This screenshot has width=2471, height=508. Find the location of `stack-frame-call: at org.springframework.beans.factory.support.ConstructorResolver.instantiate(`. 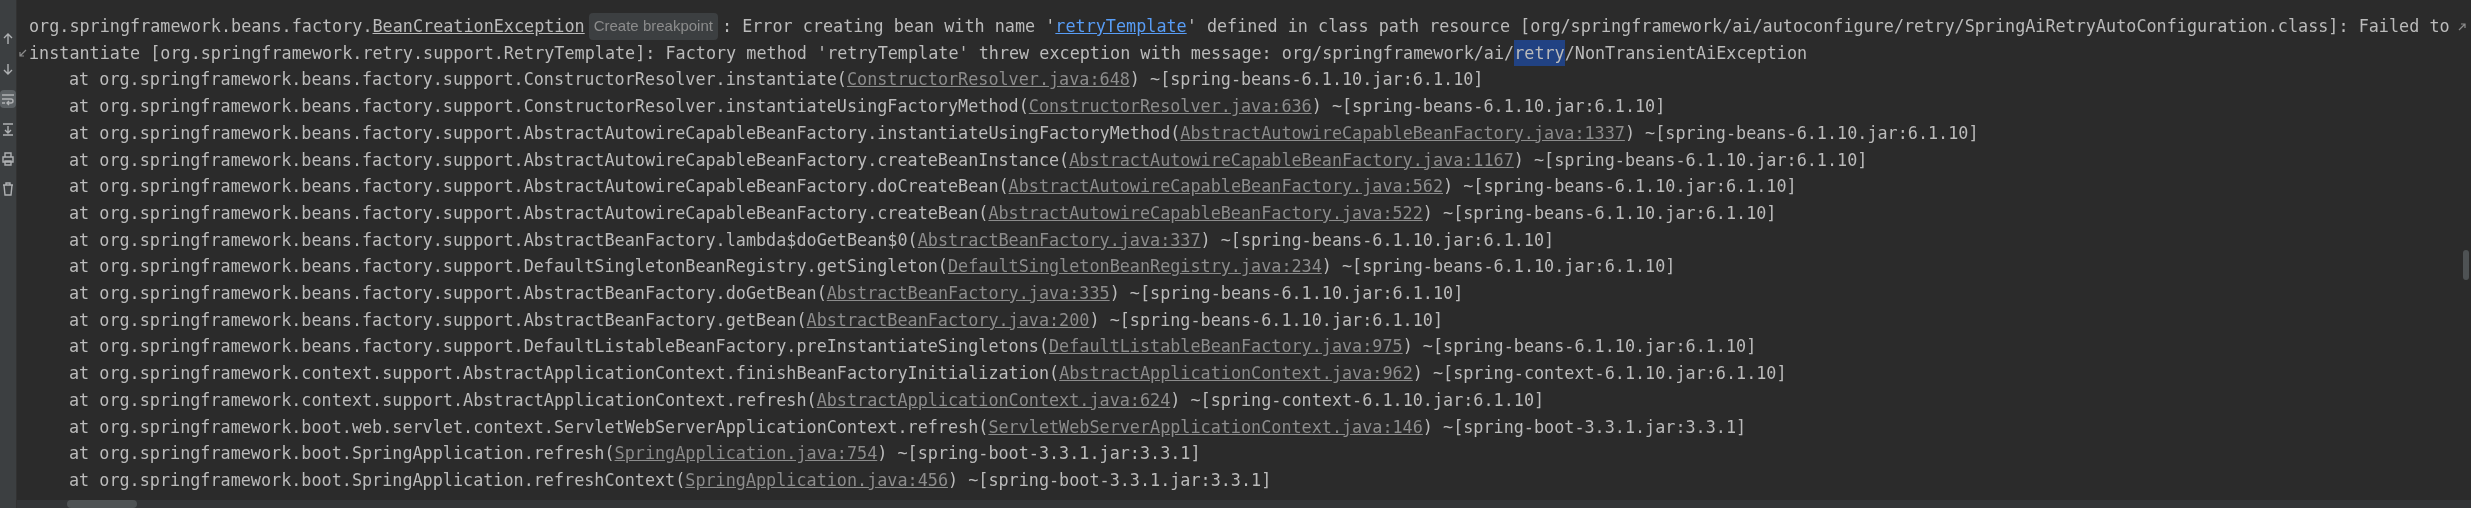

stack-frame-call: at org.springframework.beans.factory.support.ConstructorResolver.instantiate( is located at coordinates (458, 80).